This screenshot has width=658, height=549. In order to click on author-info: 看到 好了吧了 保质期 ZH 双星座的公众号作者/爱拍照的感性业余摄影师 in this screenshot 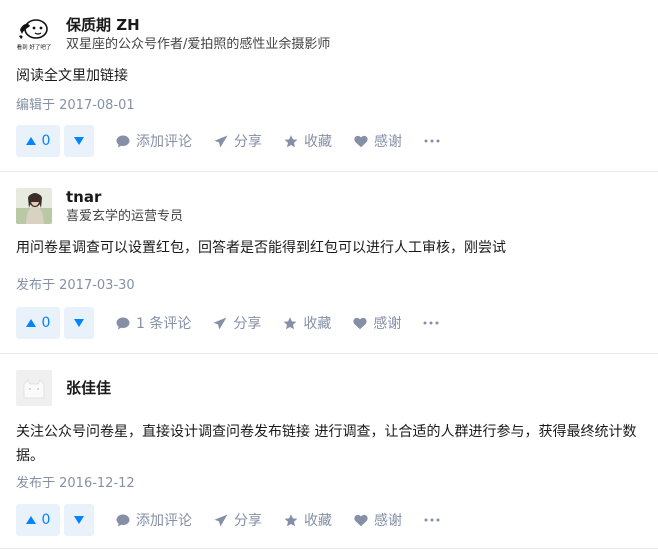, I will do `click(329, 34)`.